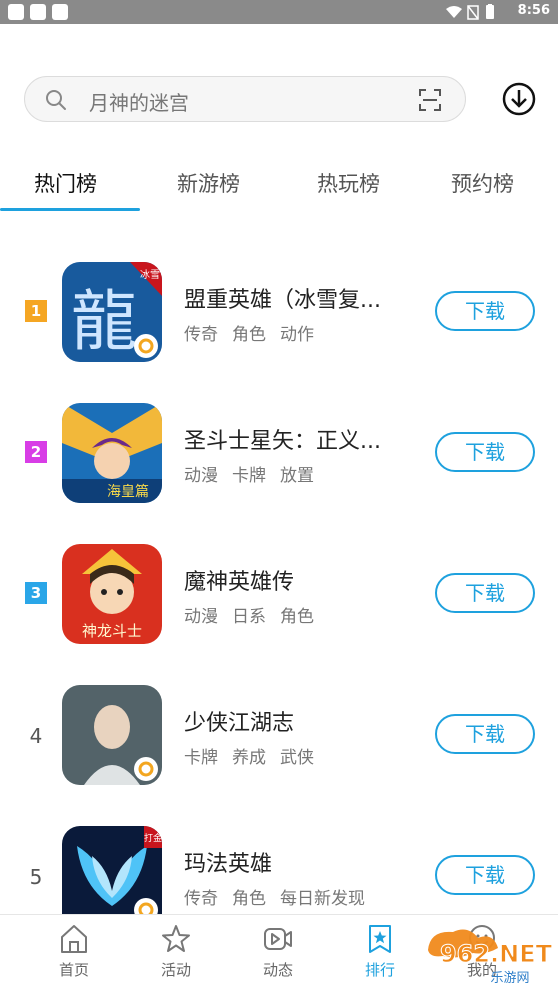  I want to click on icon-art-text: 海皇篇, so click(128, 492).